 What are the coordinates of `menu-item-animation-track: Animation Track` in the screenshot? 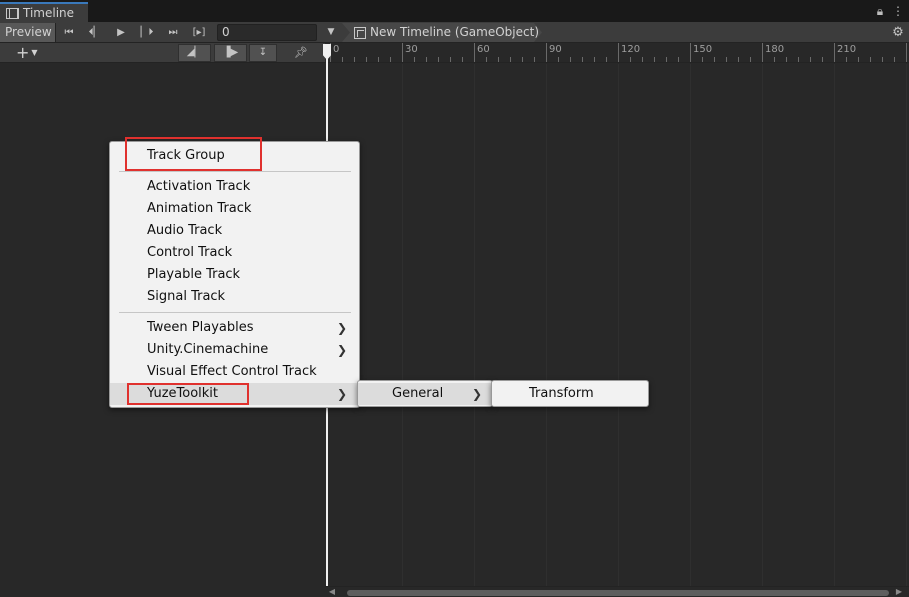 It's located at (234, 209).